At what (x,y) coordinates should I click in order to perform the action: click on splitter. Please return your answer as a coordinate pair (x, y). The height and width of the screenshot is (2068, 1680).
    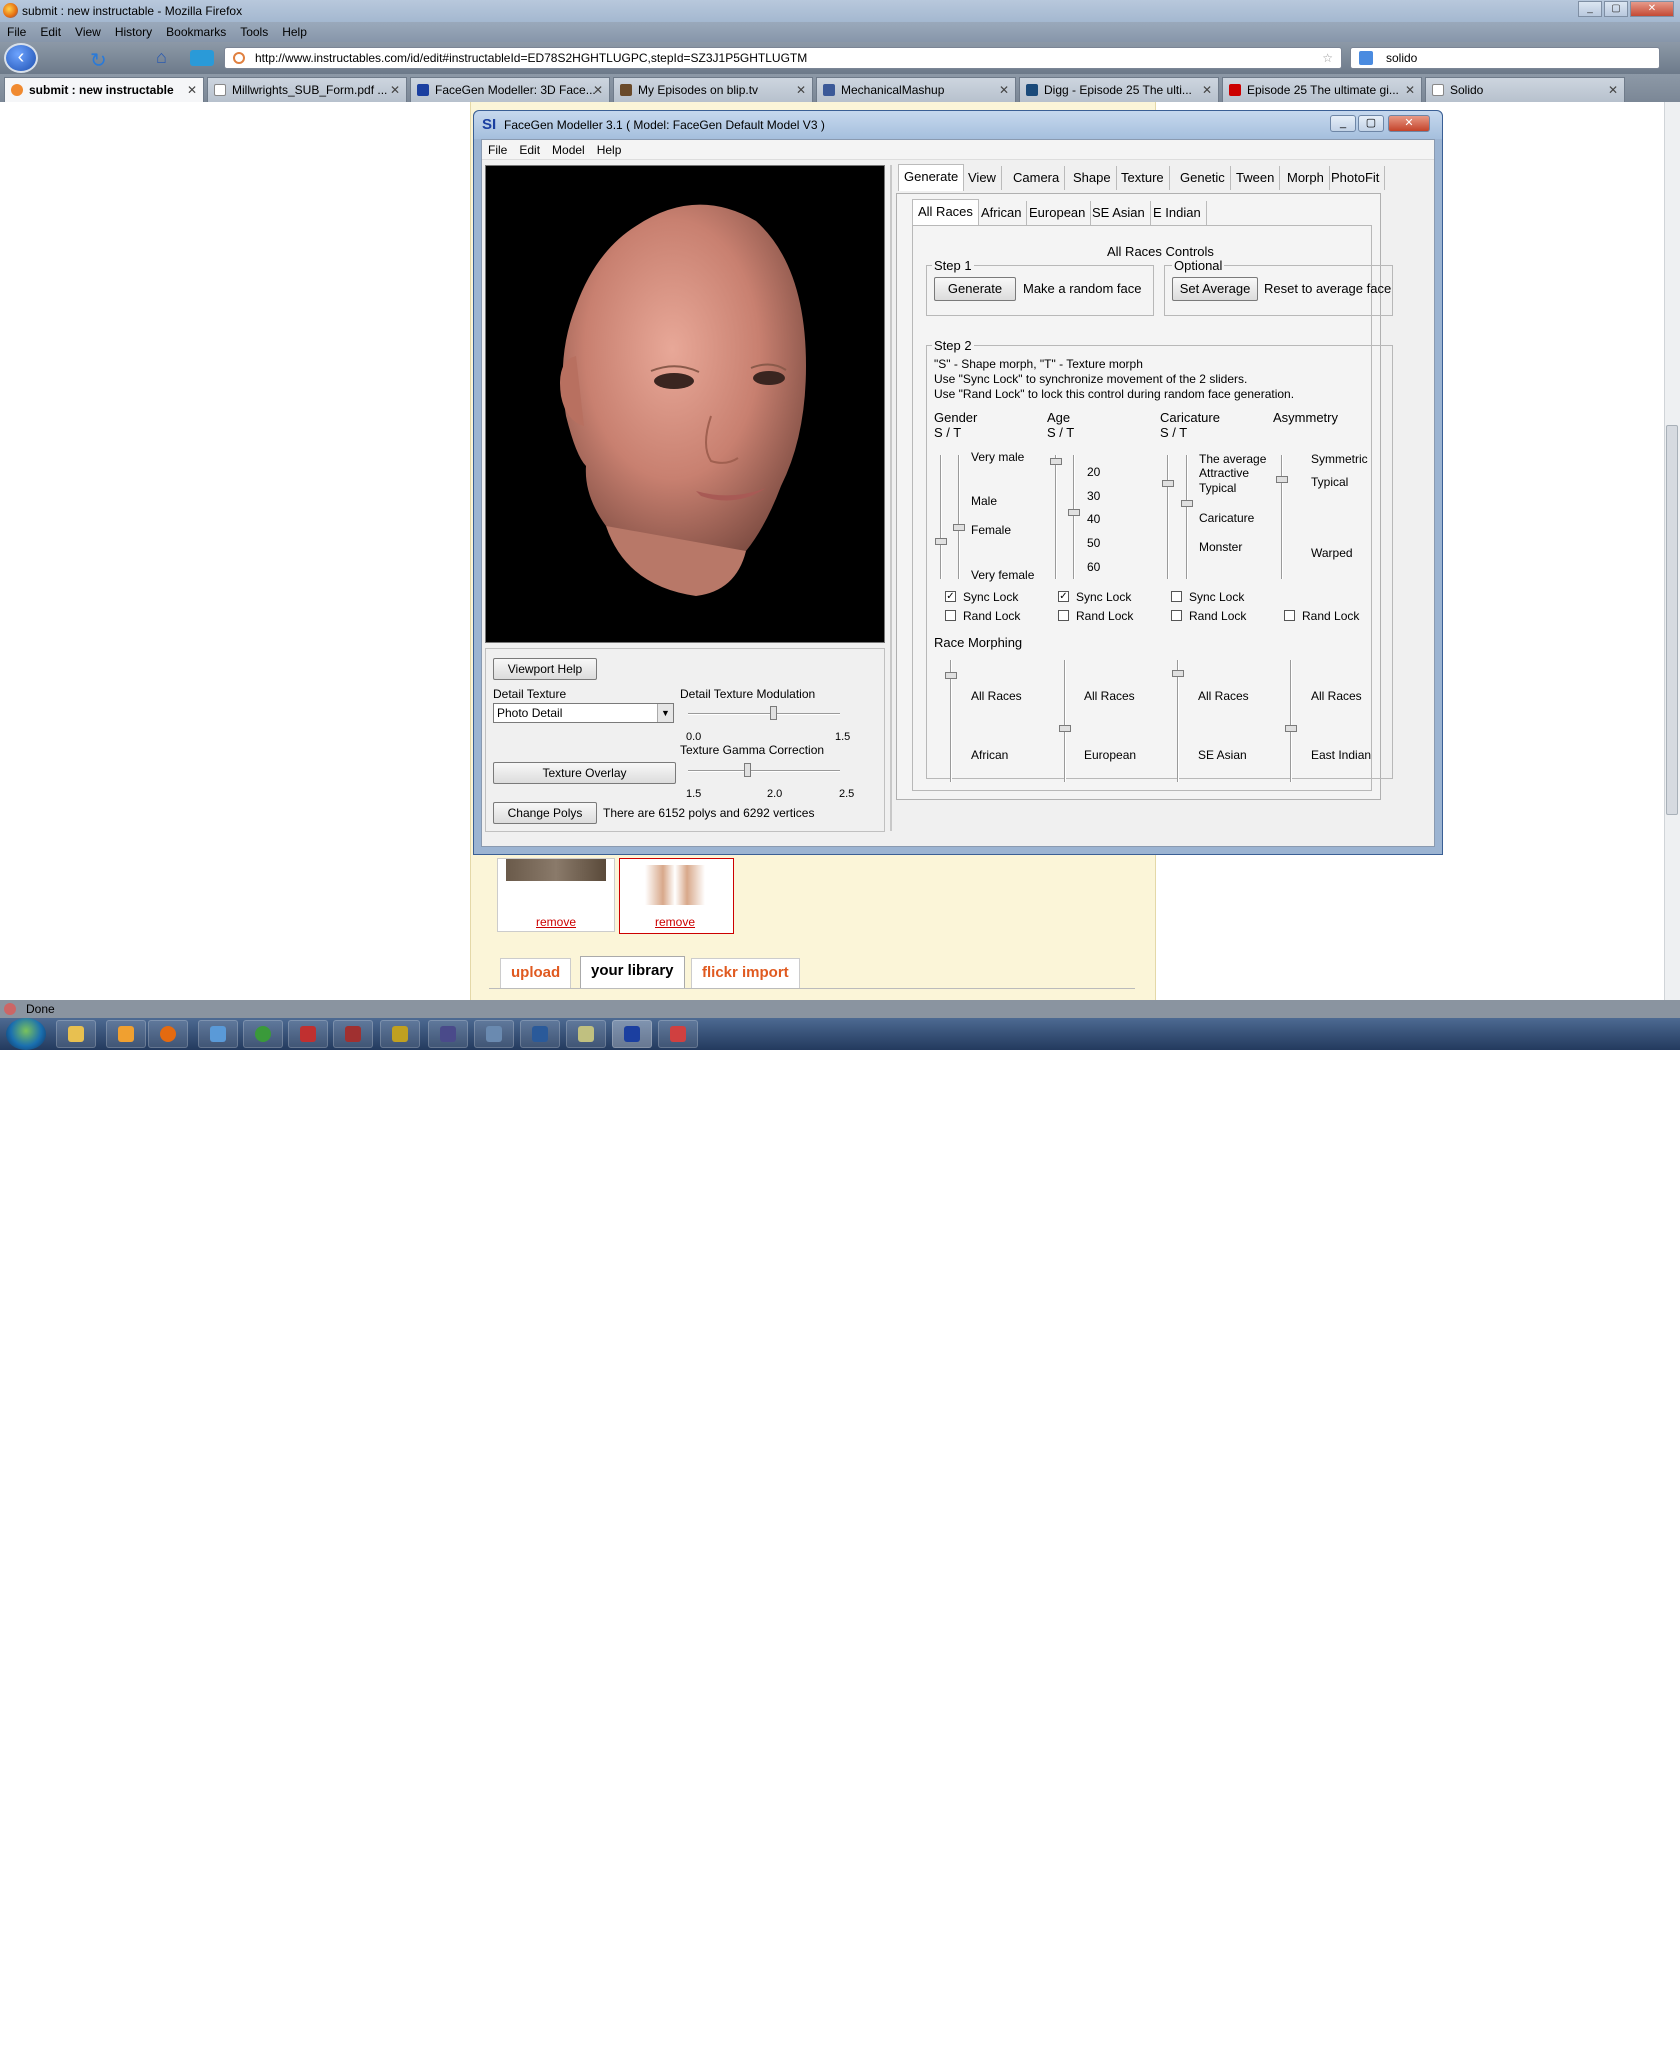
    Looking at the image, I should click on (891, 498).